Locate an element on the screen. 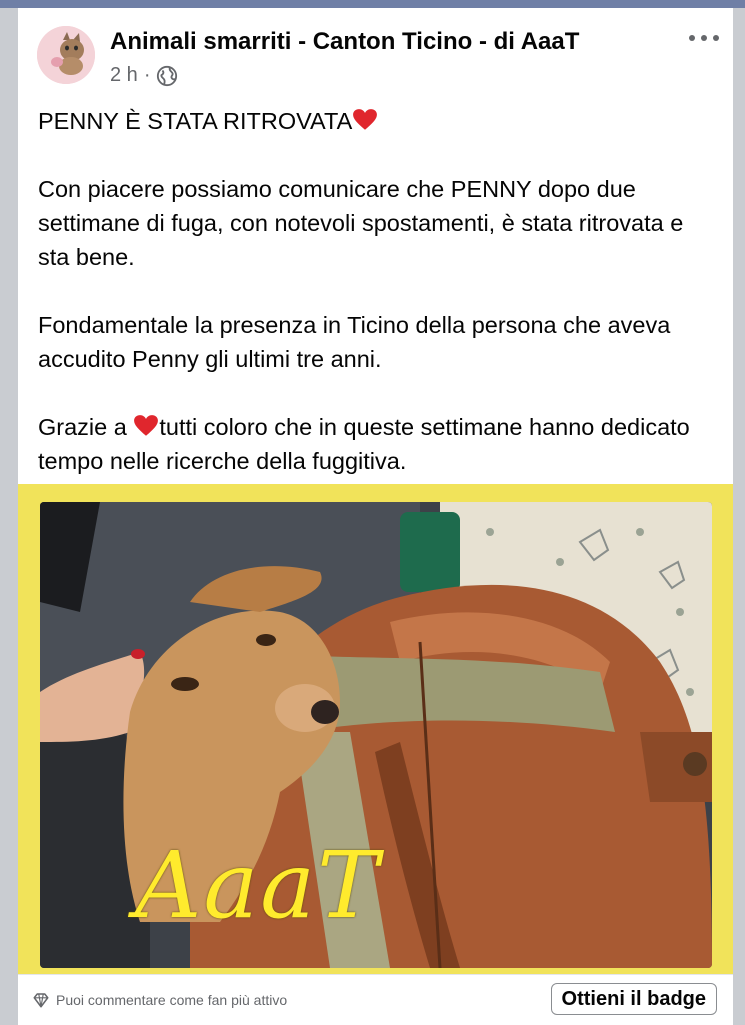  post-headline: PENNY È STATA RITROVATA is located at coordinates (378, 121).